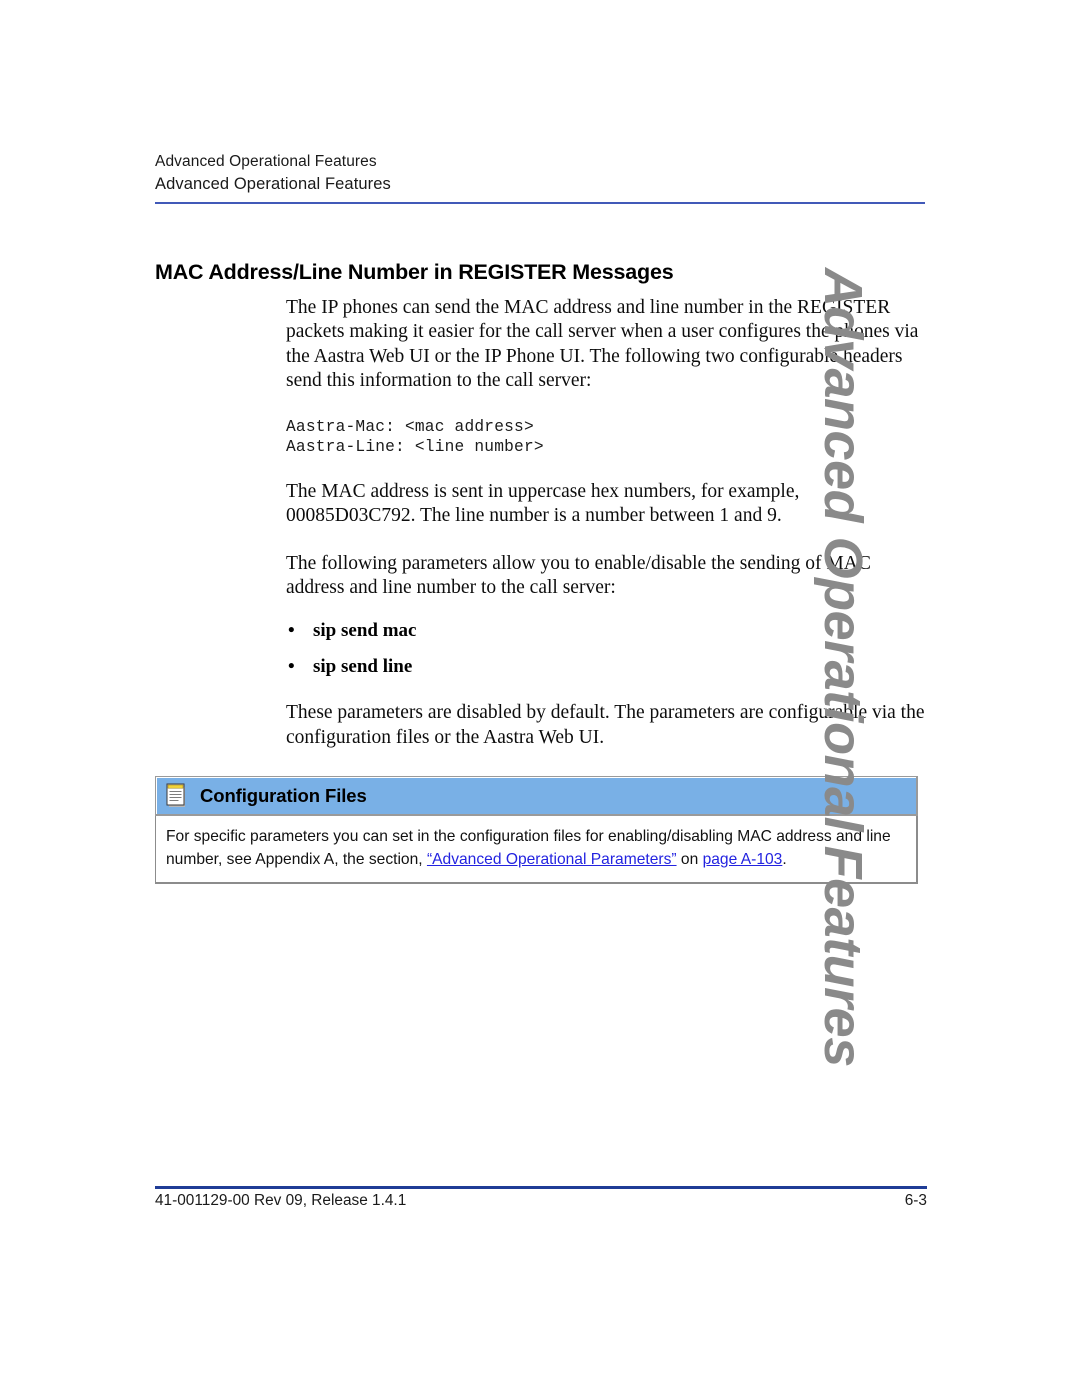 The image size is (1080, 1397). I want to click on running-header-line-1: Advanced Operational Features, so click(266, 161).